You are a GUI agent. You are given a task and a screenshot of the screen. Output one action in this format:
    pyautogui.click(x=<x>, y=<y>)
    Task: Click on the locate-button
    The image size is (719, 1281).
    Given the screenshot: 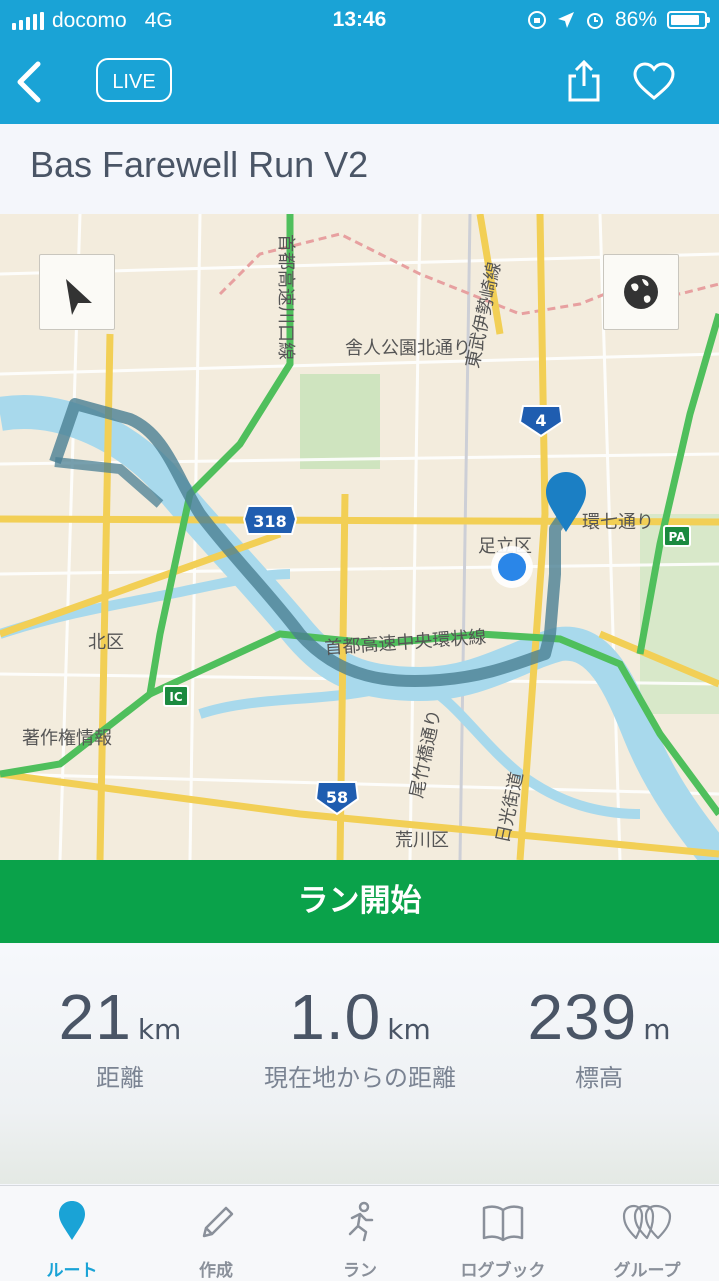 What is the action you would take?
    pyautogui.click(x=77, y=292)
    